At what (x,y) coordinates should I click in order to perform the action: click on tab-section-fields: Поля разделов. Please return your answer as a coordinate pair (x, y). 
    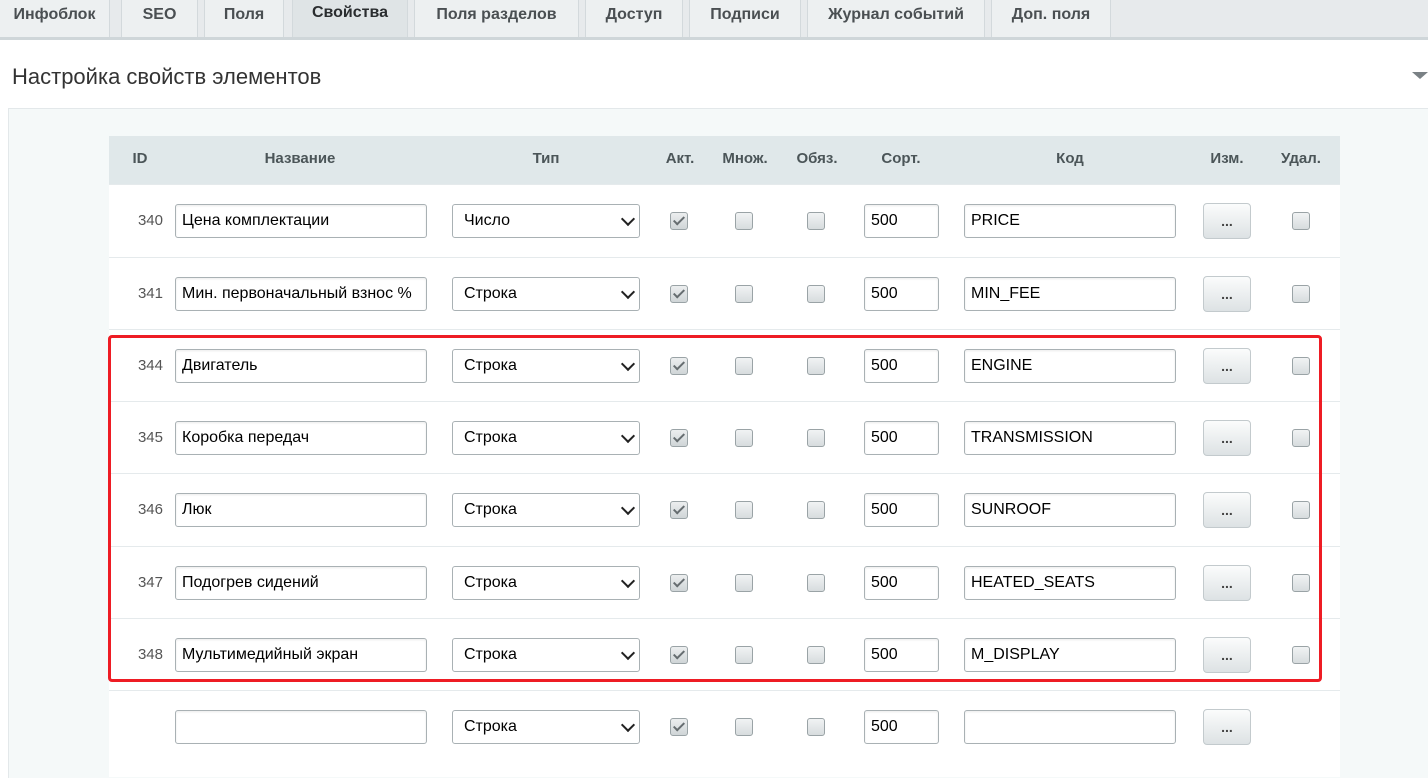
    Looking at the image, I should click on (496, 18).